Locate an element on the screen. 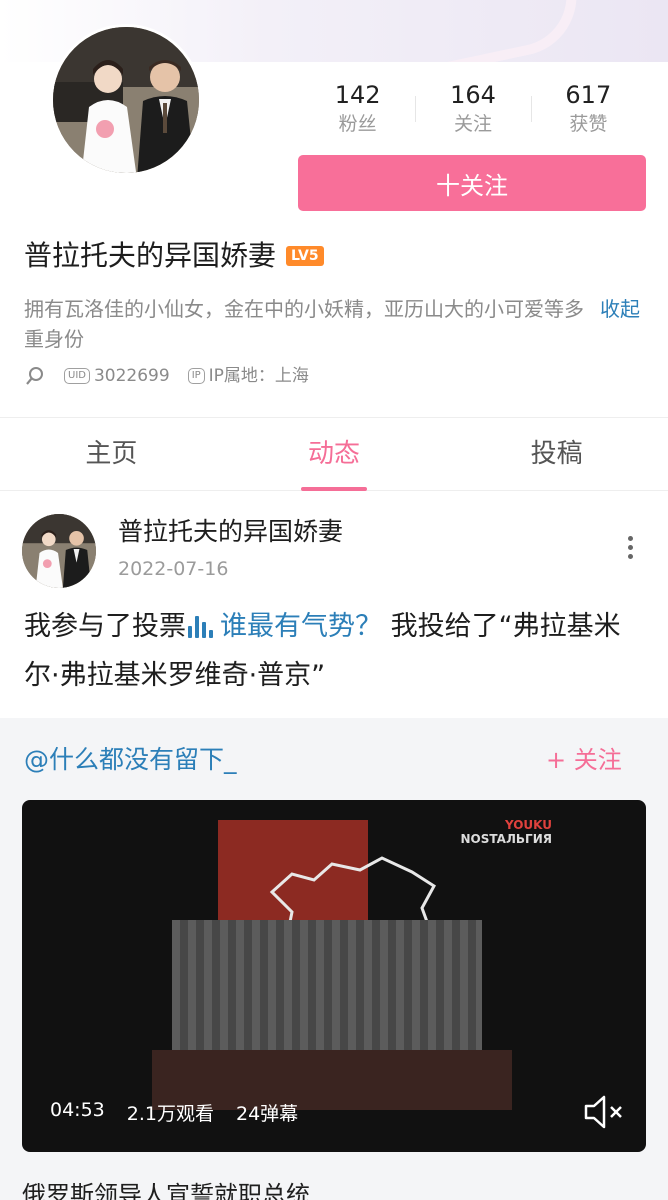 Image resolution: width=668 pixels, height=1200 pixels. ip-group: IP IP属地：上海 is located at coordinates (248, 376).